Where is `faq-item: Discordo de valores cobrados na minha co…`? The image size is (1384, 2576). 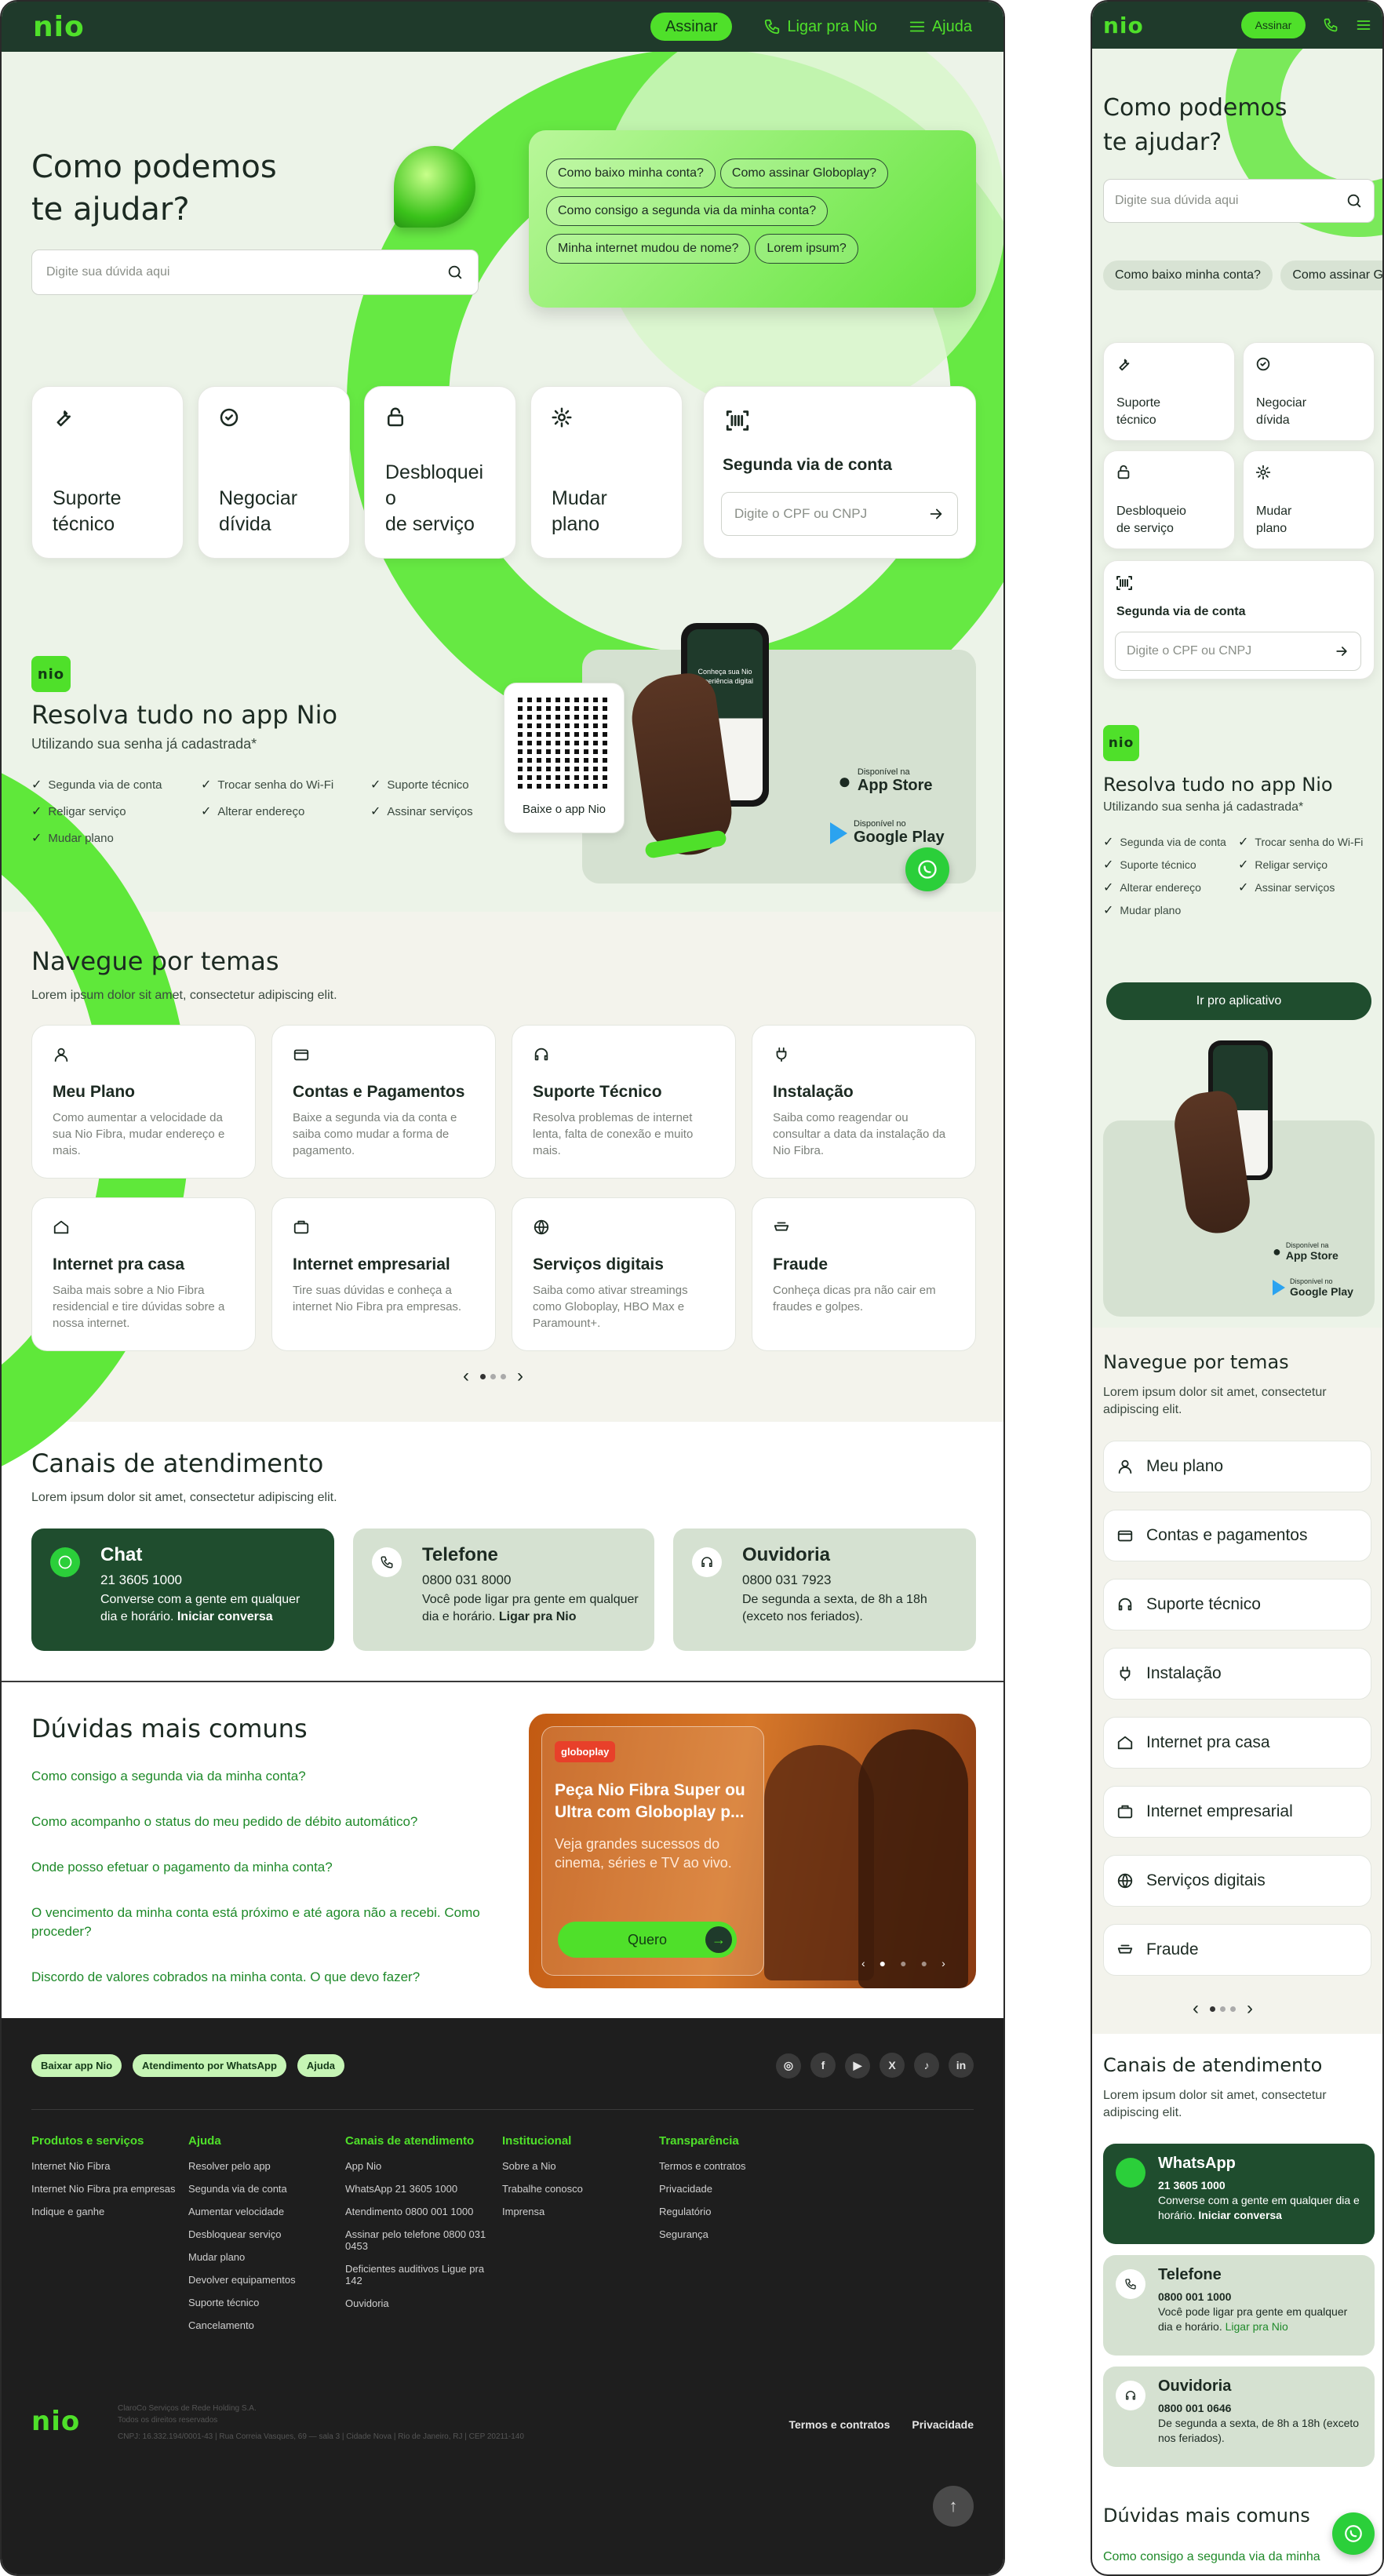
faq-item: Discordo de valores cobrados na minha co… is located at coordinates (262, 1977).